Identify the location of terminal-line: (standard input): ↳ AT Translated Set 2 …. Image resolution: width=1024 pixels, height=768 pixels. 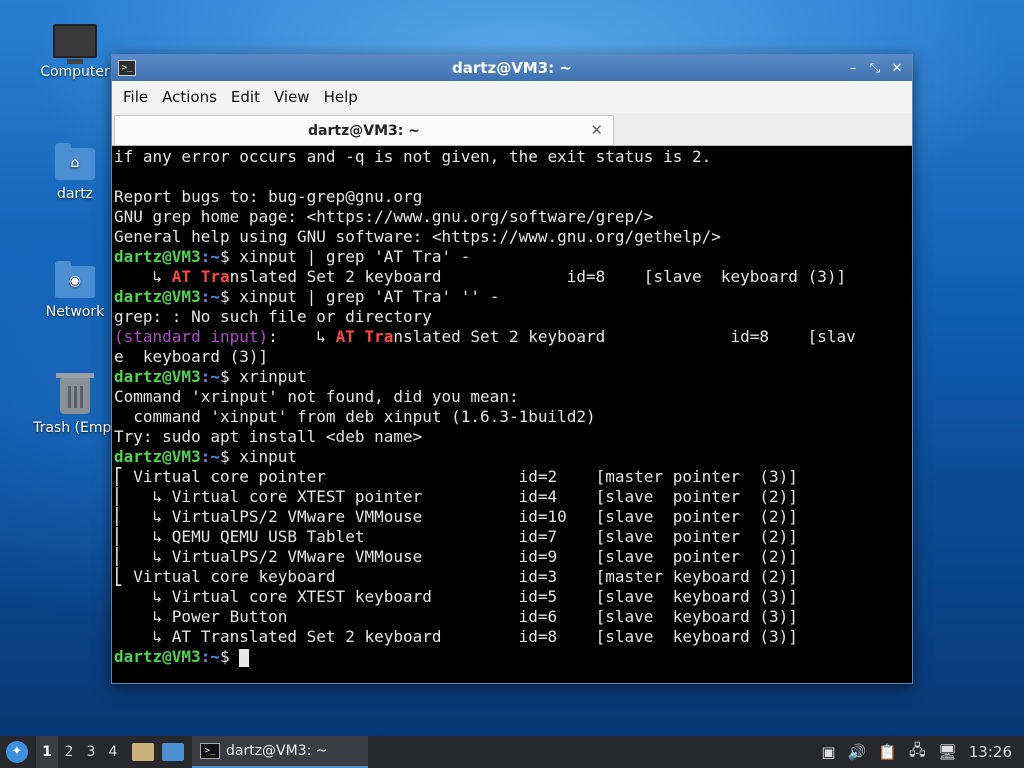
(513, 337).